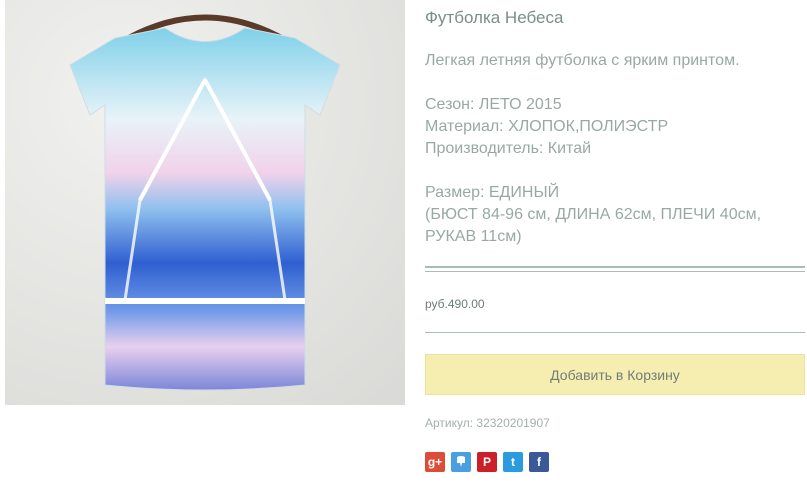 The width and height of the screenshot is (807, 487). What do you see at coordinates (492, 192) in the screenshot?
I see `spec-size: Размер: ЕДИНЫЙ` at bounding box center [492, 192].